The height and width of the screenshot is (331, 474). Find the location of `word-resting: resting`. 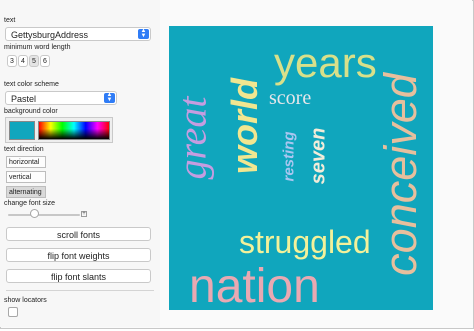

word-resting: resting is located at coordinates (289, 156).